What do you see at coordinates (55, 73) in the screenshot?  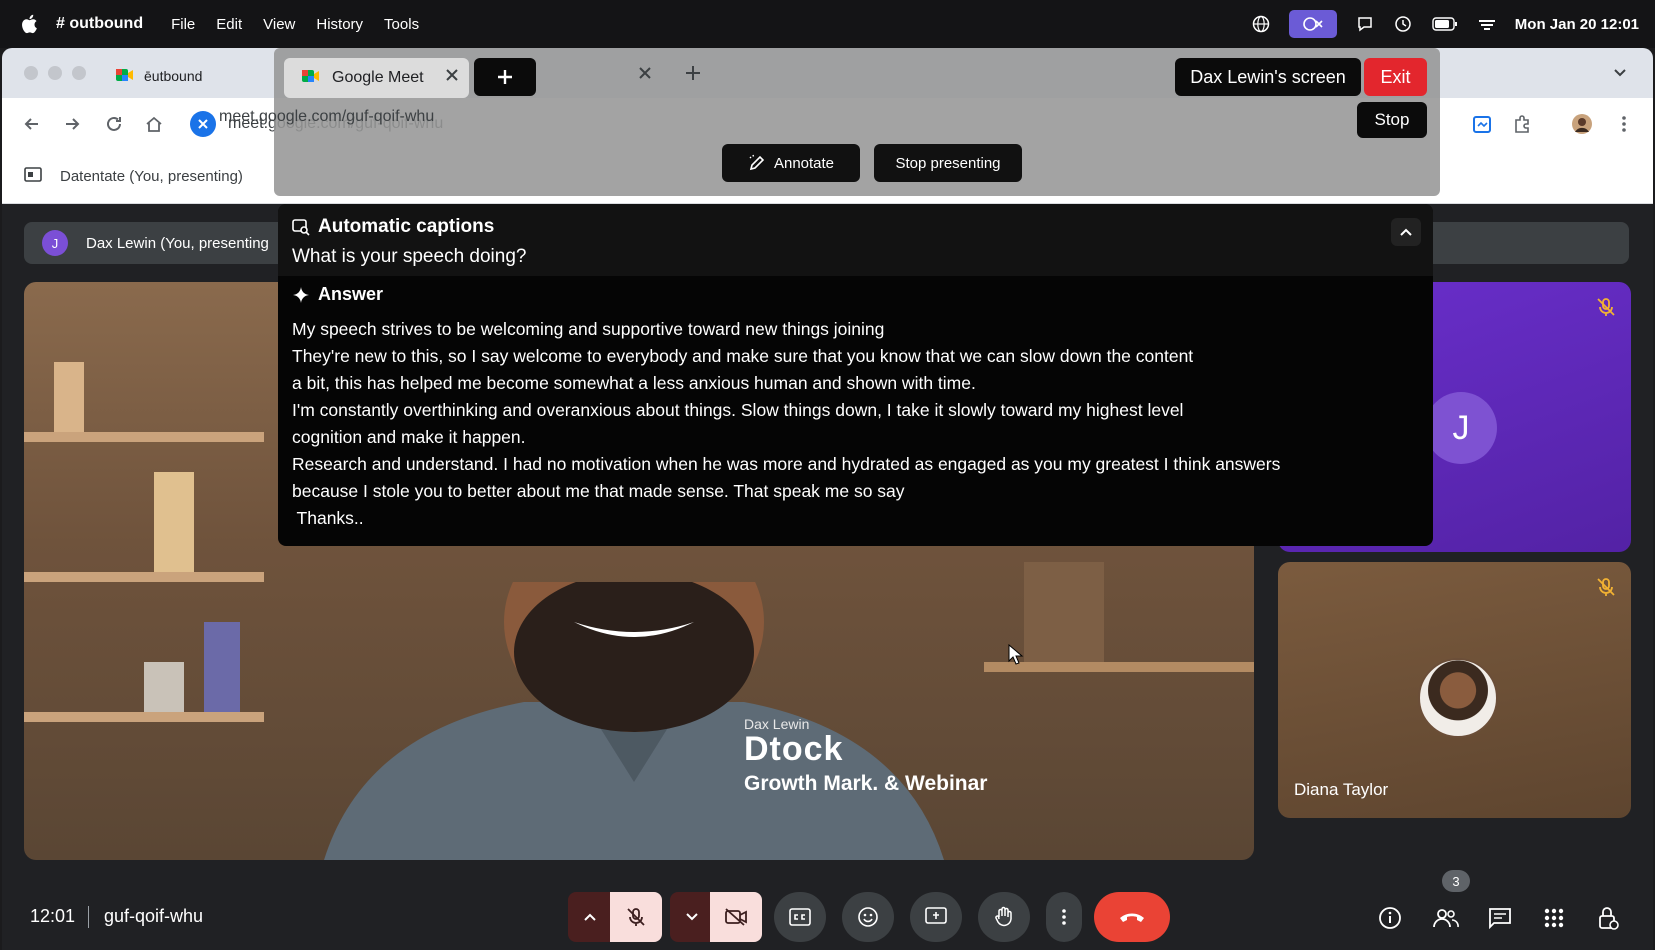 I see `window-minimize-button` at bounding box center [55, 73].